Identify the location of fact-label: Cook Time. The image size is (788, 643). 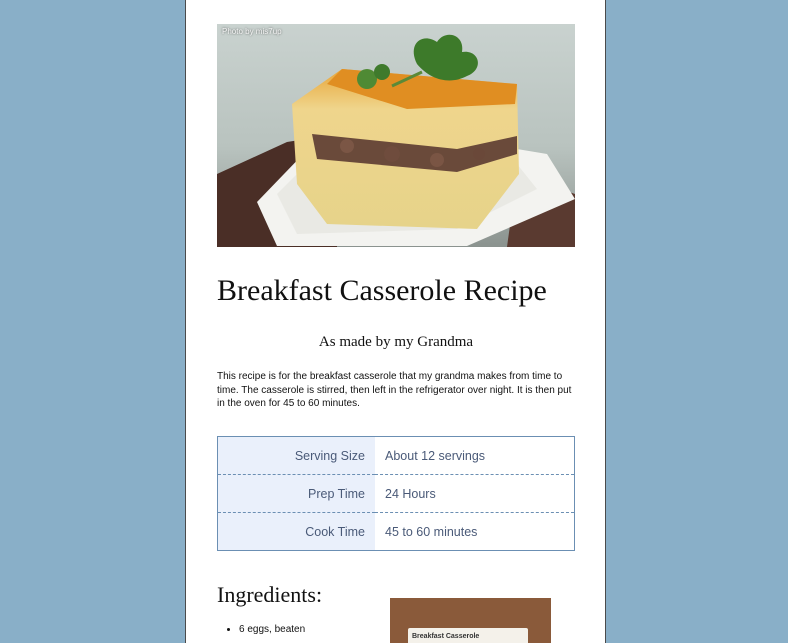
(296, 531).